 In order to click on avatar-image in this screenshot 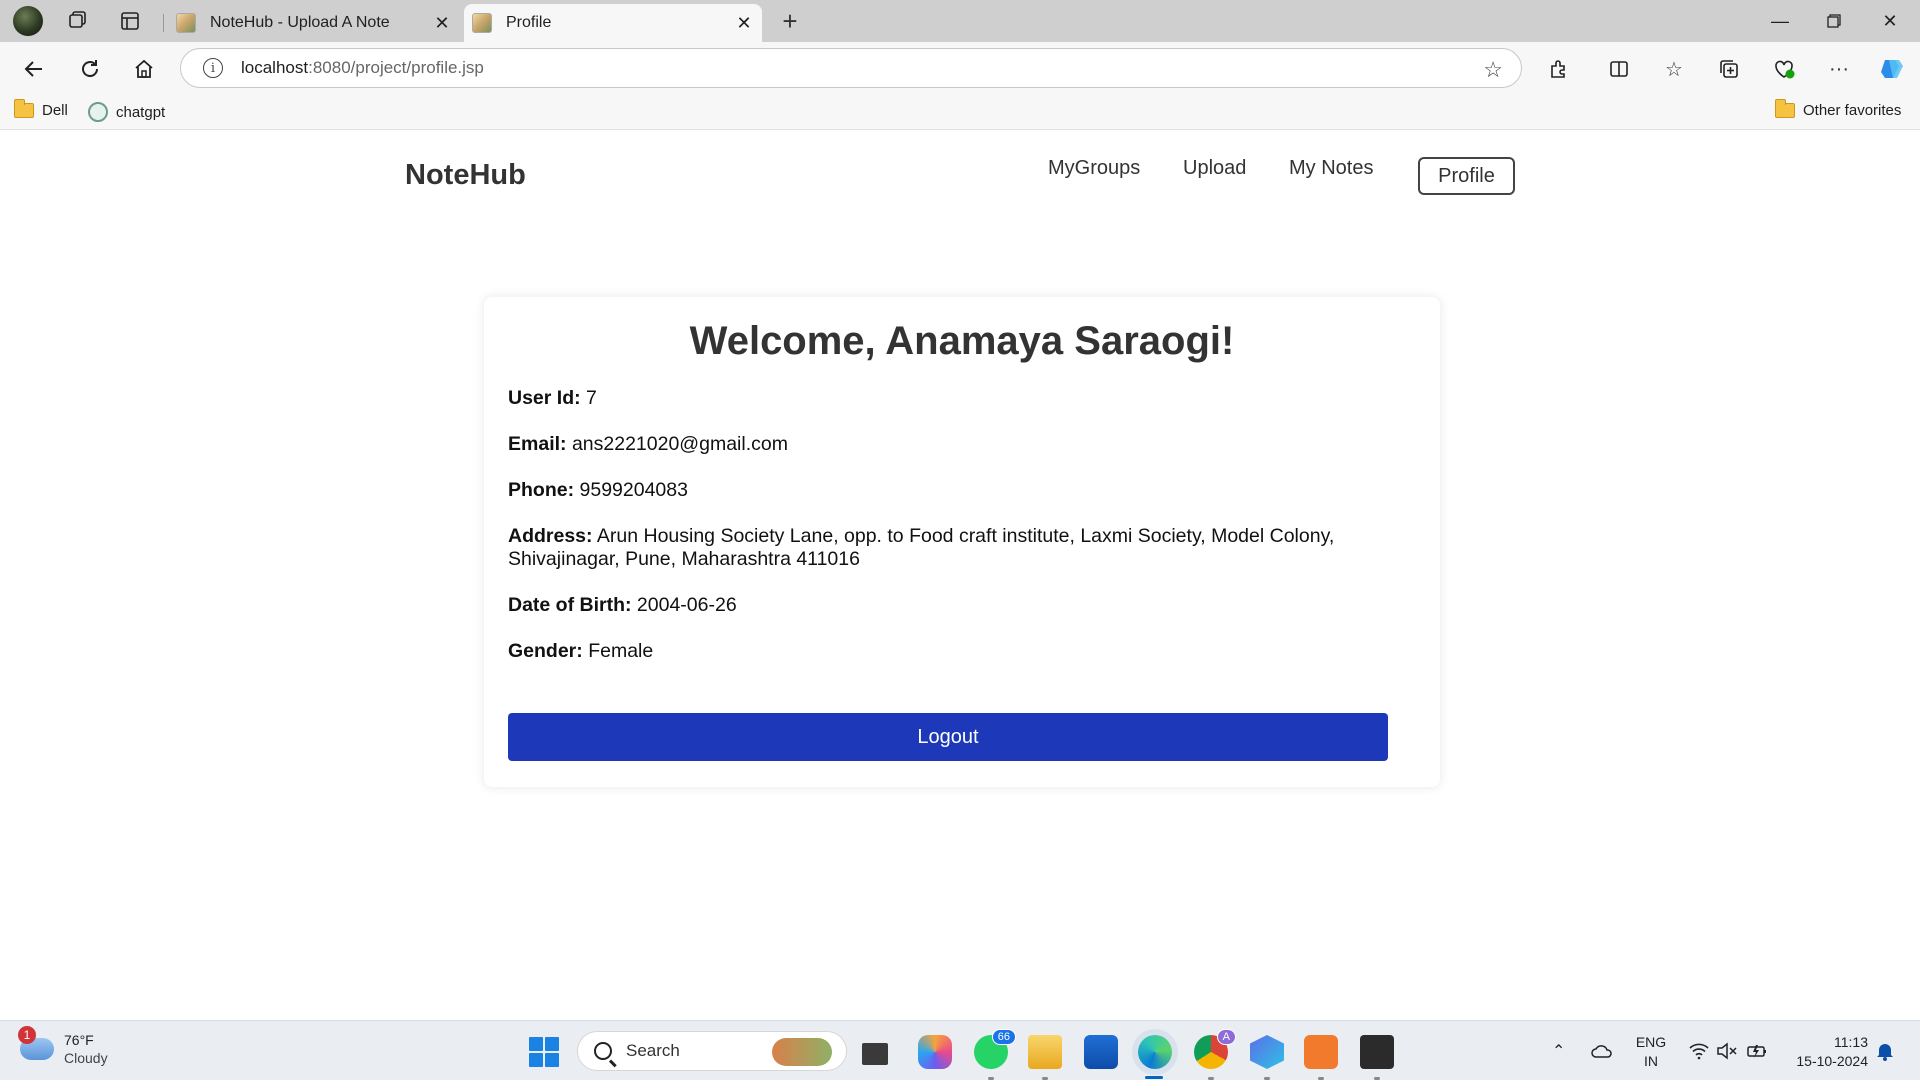, I will do `click(28, 21)`.